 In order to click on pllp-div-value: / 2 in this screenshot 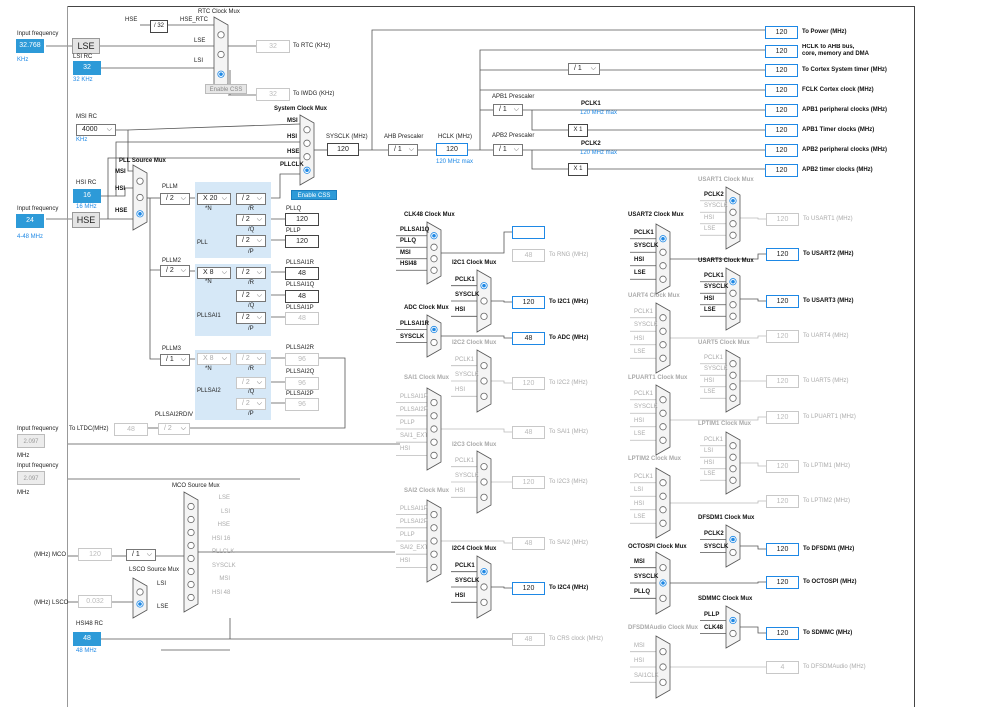, I will do `click(246, 240)`.